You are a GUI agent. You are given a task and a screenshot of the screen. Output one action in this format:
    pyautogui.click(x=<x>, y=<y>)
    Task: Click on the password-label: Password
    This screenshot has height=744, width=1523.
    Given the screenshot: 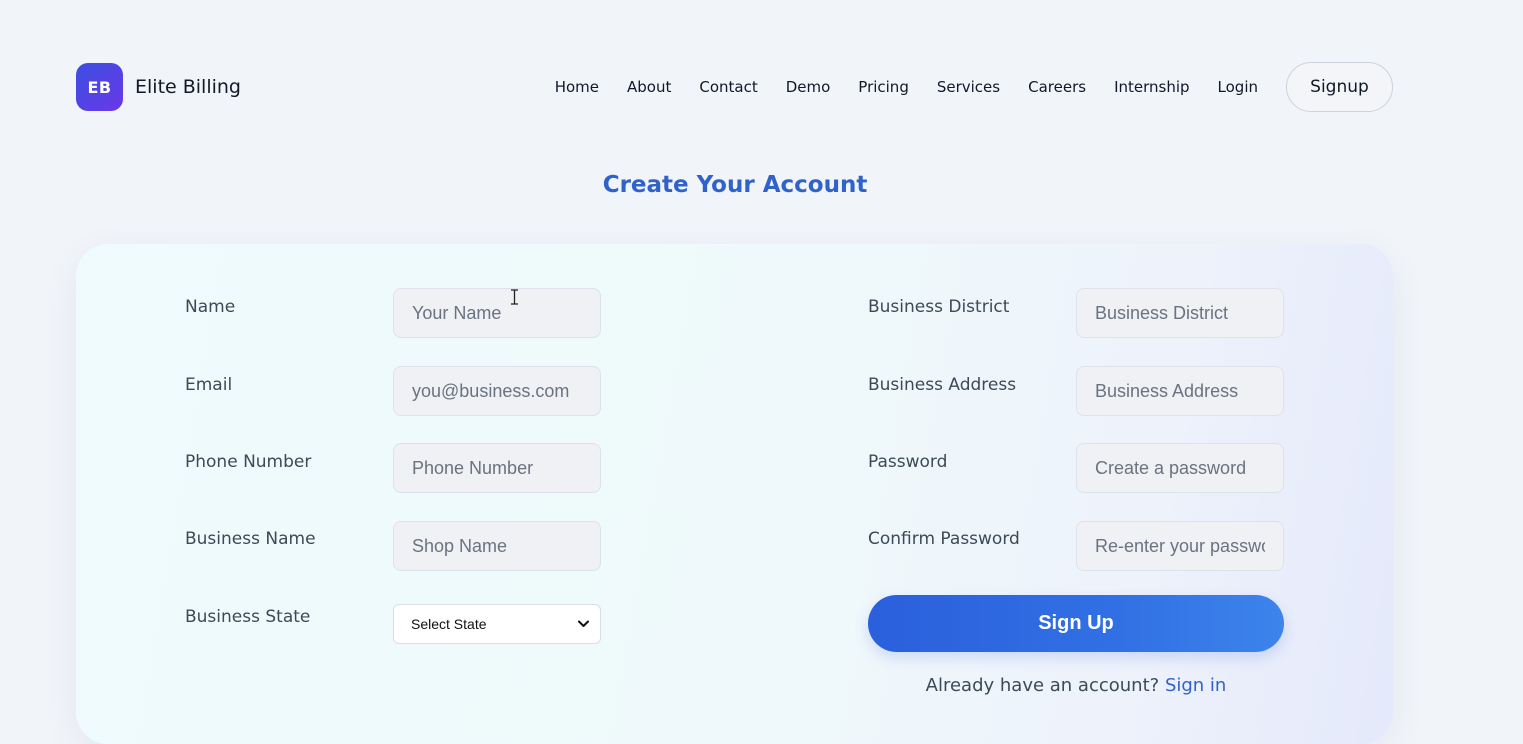 What is the action you would take?
    pyautogui.click(x=908, y=462)
    